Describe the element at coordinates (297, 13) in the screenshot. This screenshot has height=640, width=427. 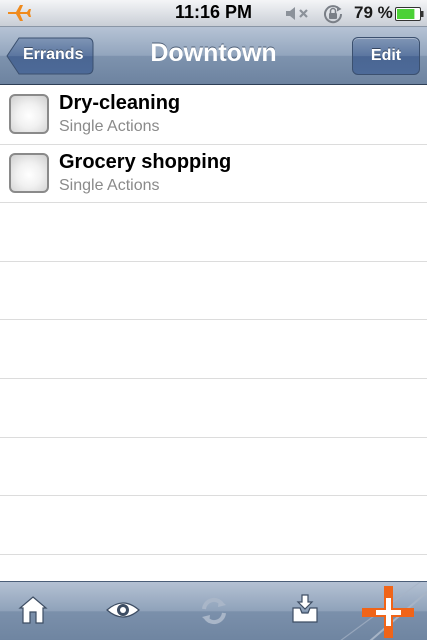
I see `mute-icon` at that location.